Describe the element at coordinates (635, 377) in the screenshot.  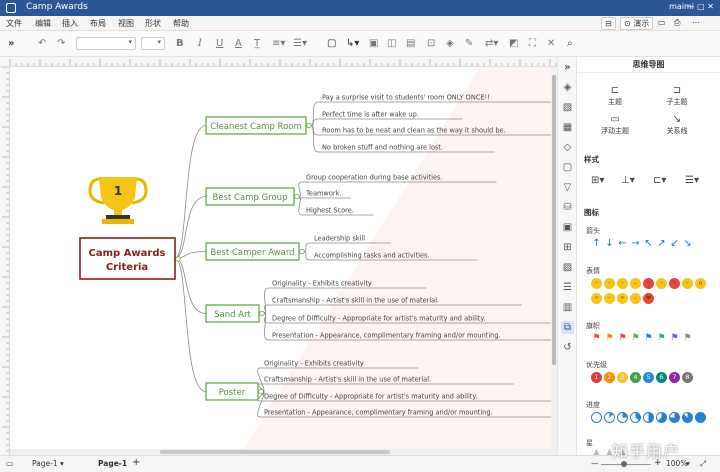
I see `priority-4-icon: 4` at that location.